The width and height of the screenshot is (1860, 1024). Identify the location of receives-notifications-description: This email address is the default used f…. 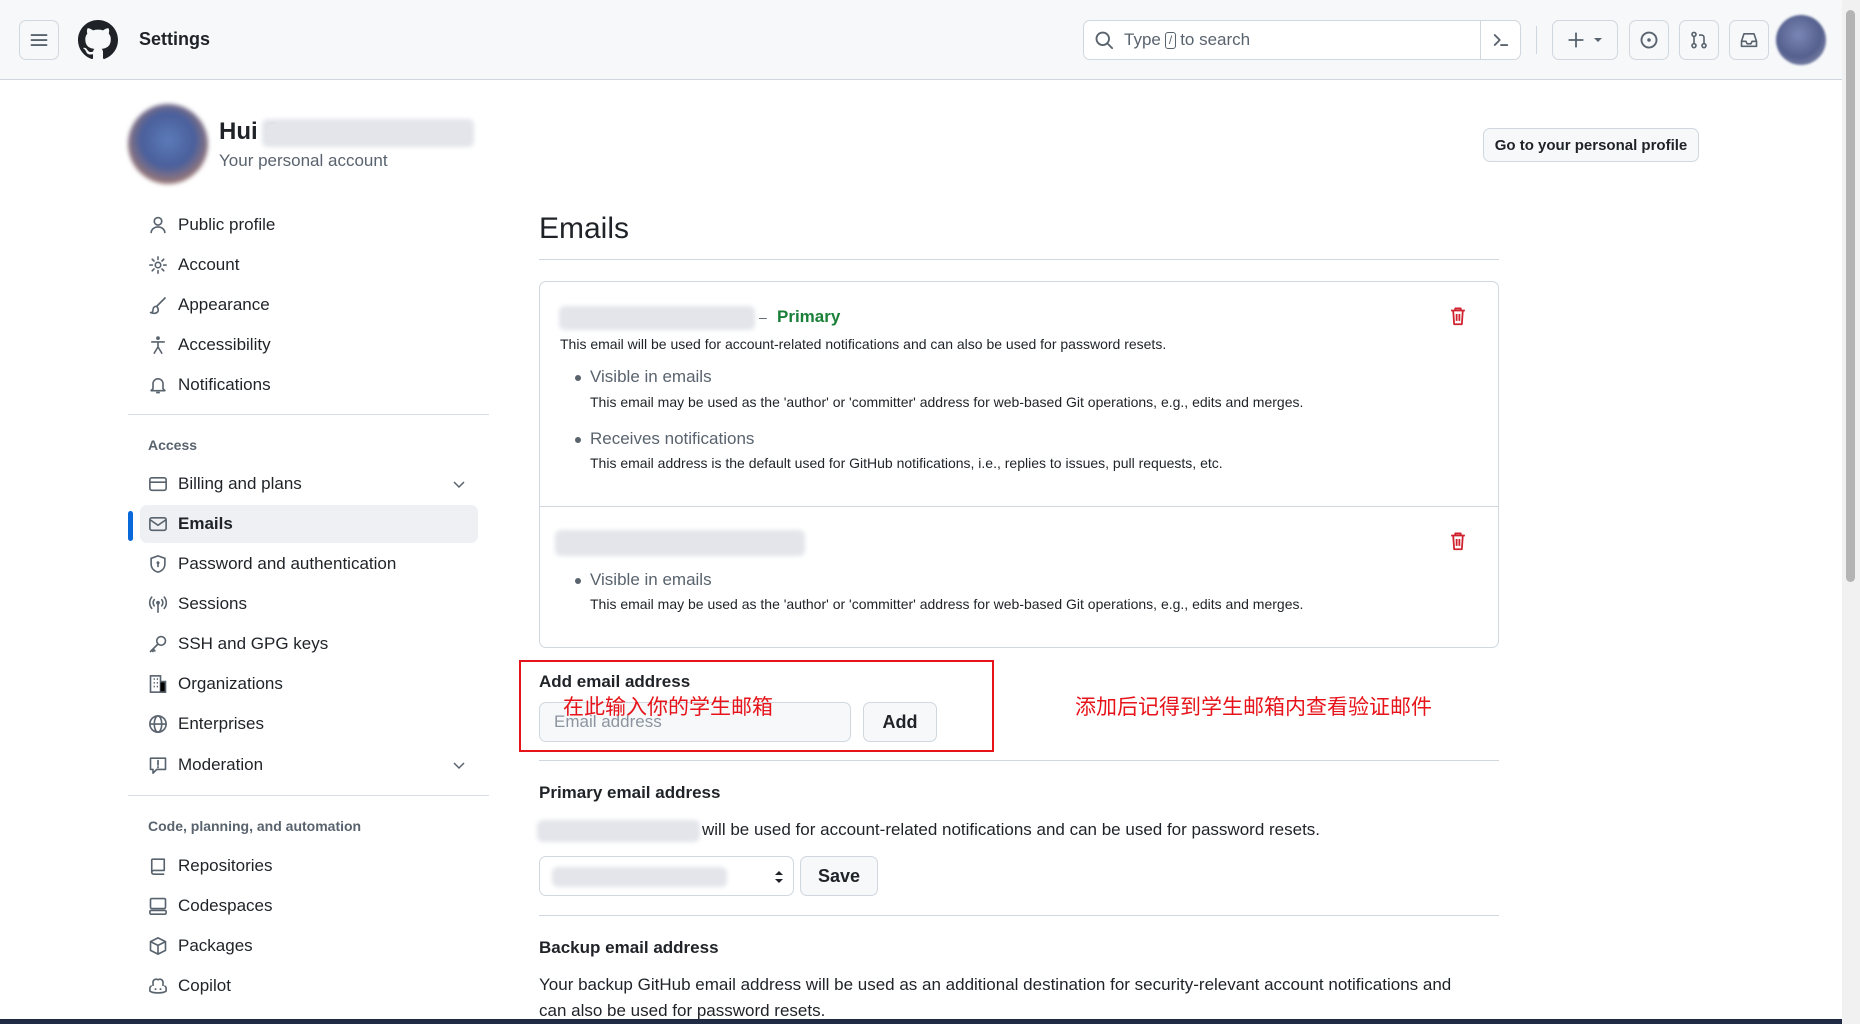
(906, 463).